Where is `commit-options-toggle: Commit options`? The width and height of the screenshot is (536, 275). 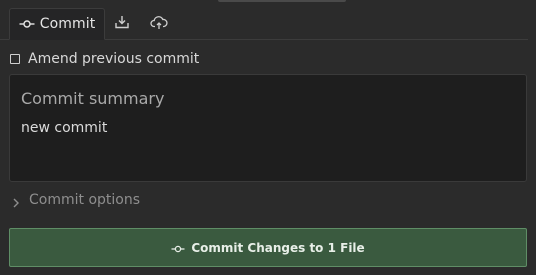
commit-options-toggle: Commit options is located at coordinates (75, 200).